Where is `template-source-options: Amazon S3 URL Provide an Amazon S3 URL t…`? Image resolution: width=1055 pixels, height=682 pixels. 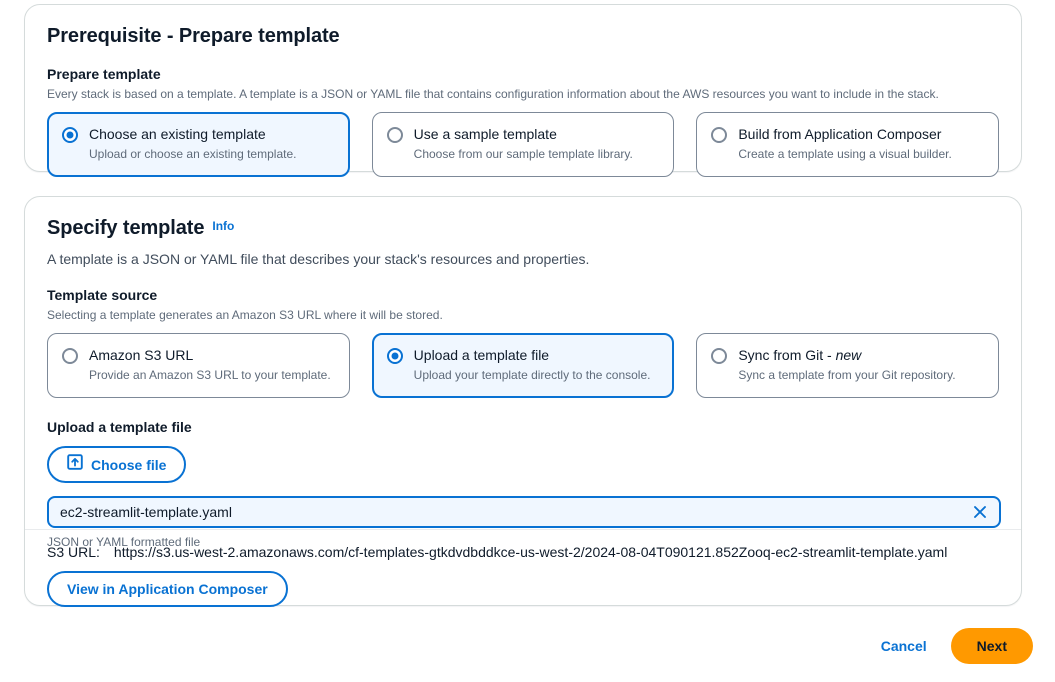 template-source-options: Amazon S3 URL Provide an Amazon S3 URL t… is located at coordinates (523, 365).